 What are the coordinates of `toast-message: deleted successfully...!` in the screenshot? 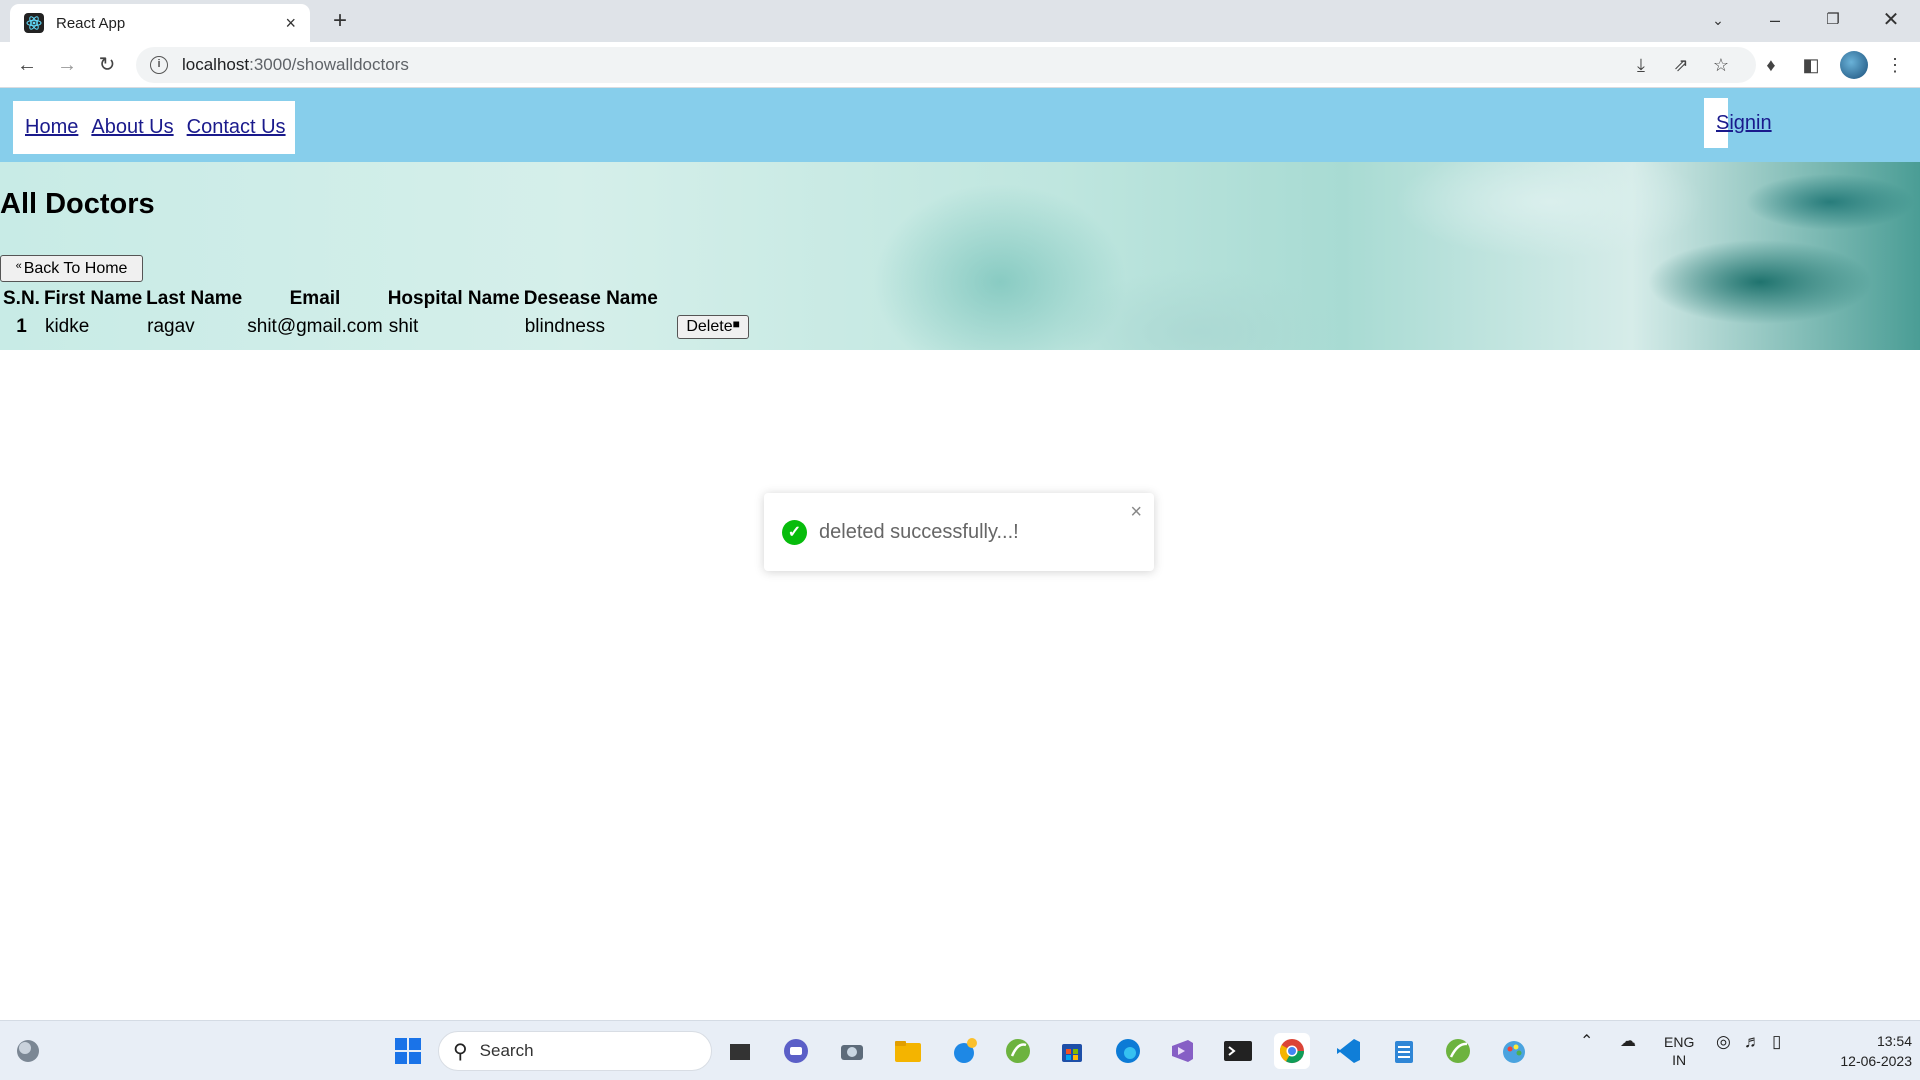 It's located at (919, 531).